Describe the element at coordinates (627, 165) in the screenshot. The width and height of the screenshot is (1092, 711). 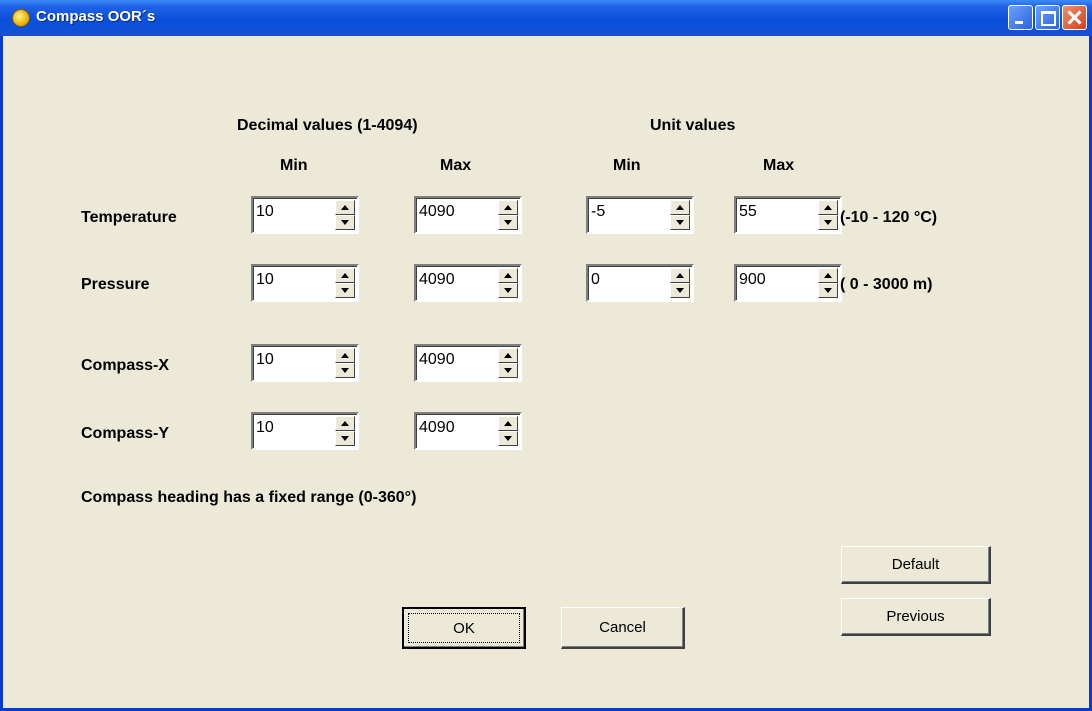
I see `unit-min-header: Min` at that location.